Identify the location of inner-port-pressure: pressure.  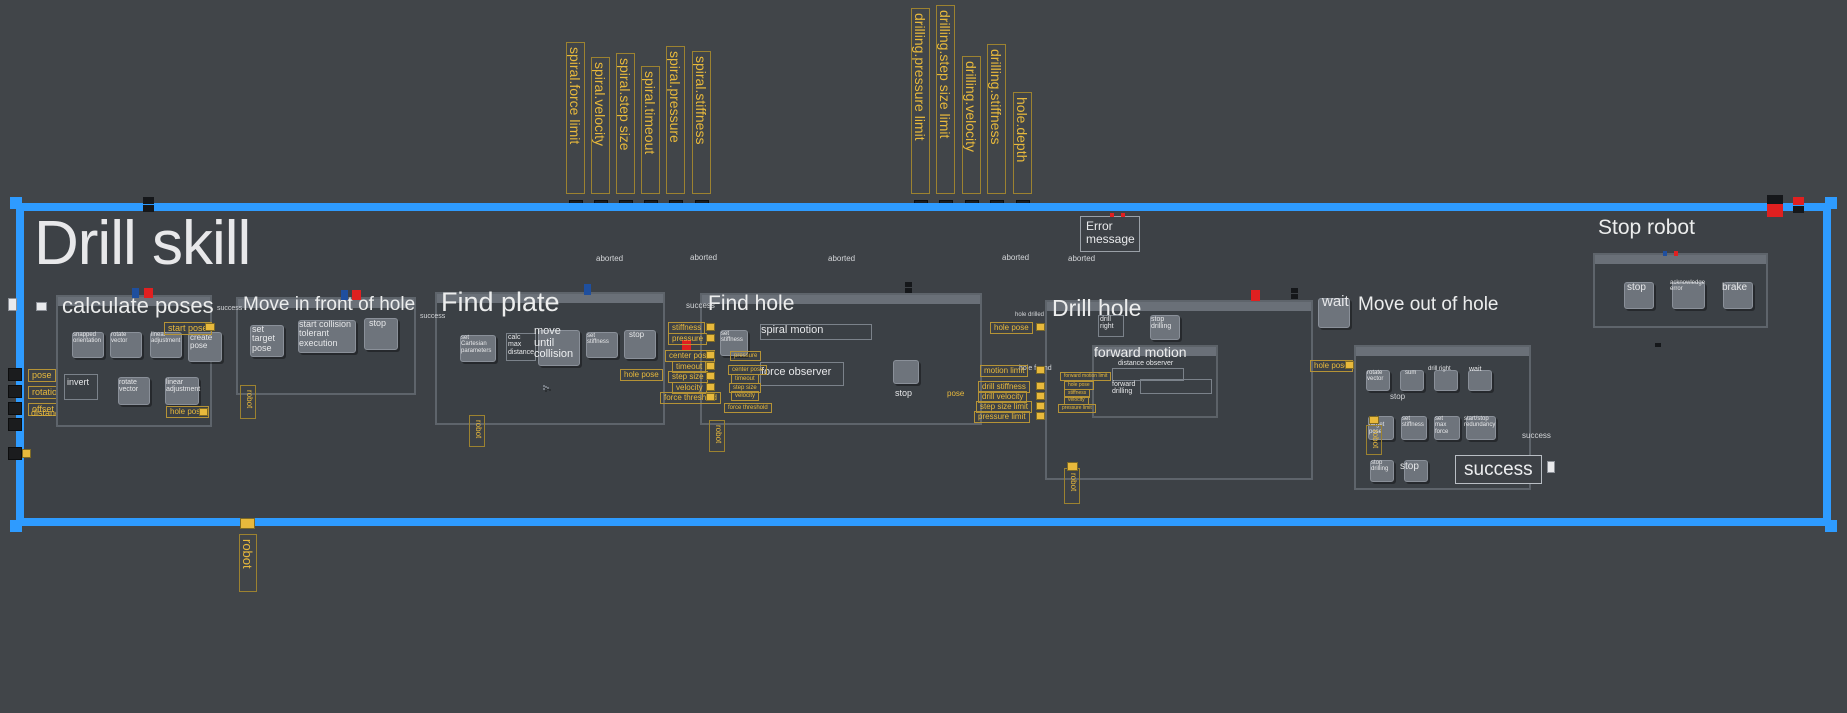
(746, 356).